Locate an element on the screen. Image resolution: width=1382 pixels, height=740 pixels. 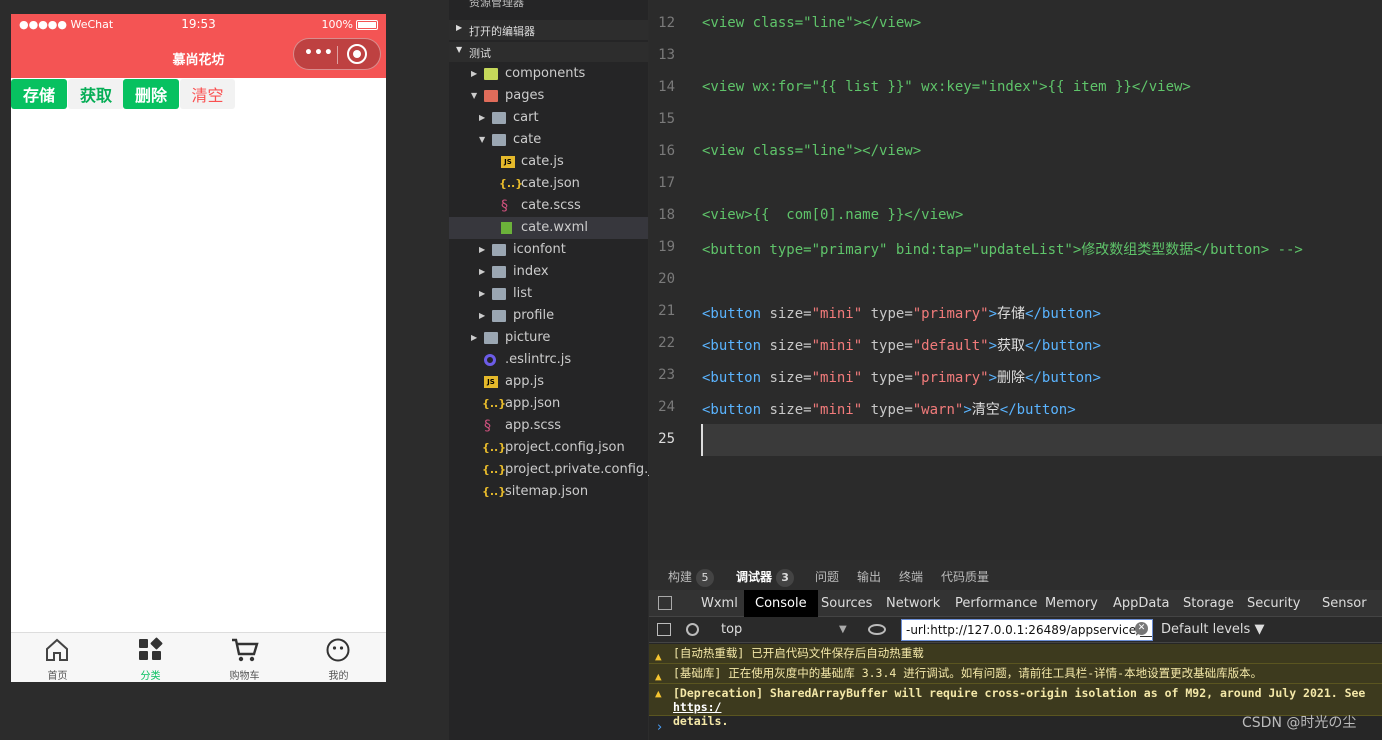
tab-security: Security is located at coordinates (1273, 603).